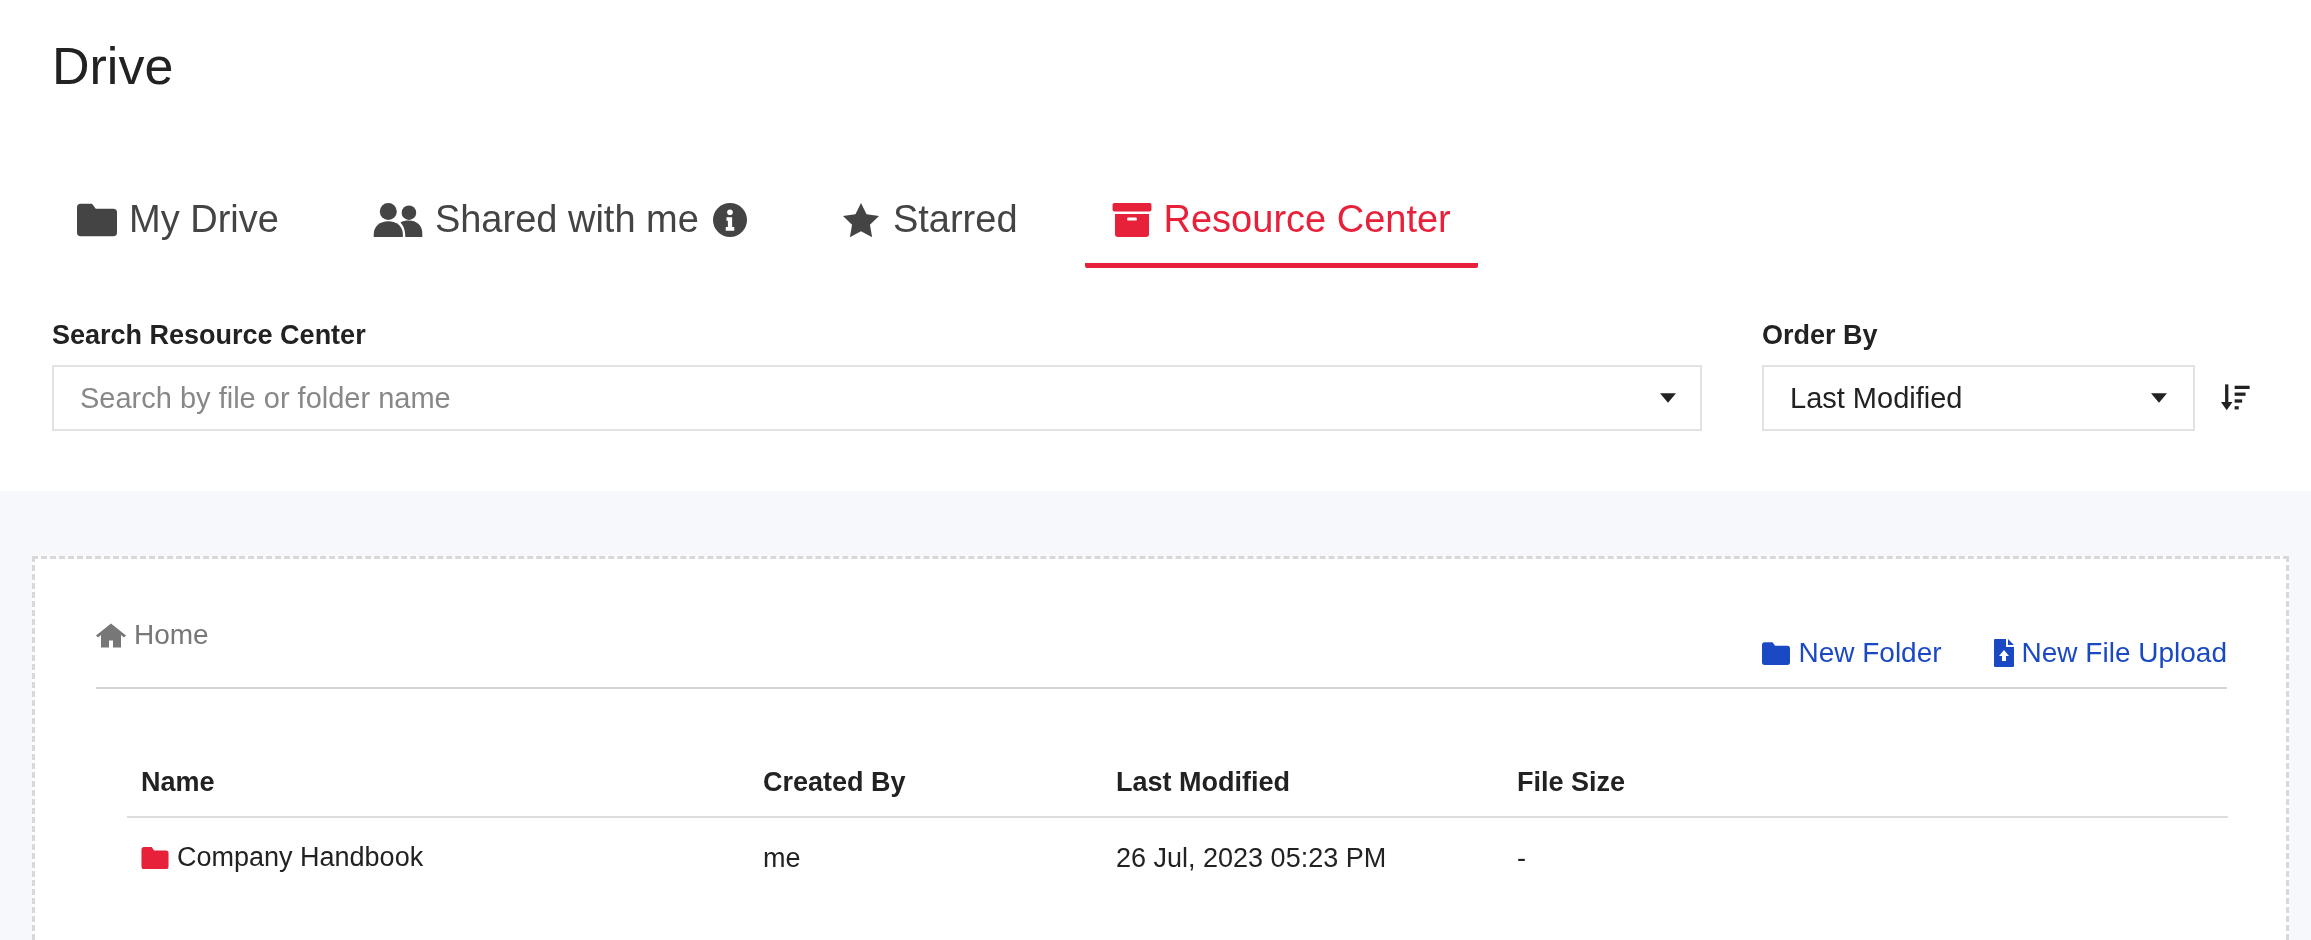 The width and height of the screenshot is (2311, 940). What do you see at coordinates (877, 398) in the screenshot?
I see `search-field: Search by file or folder name` at bounding box center [877, 398].